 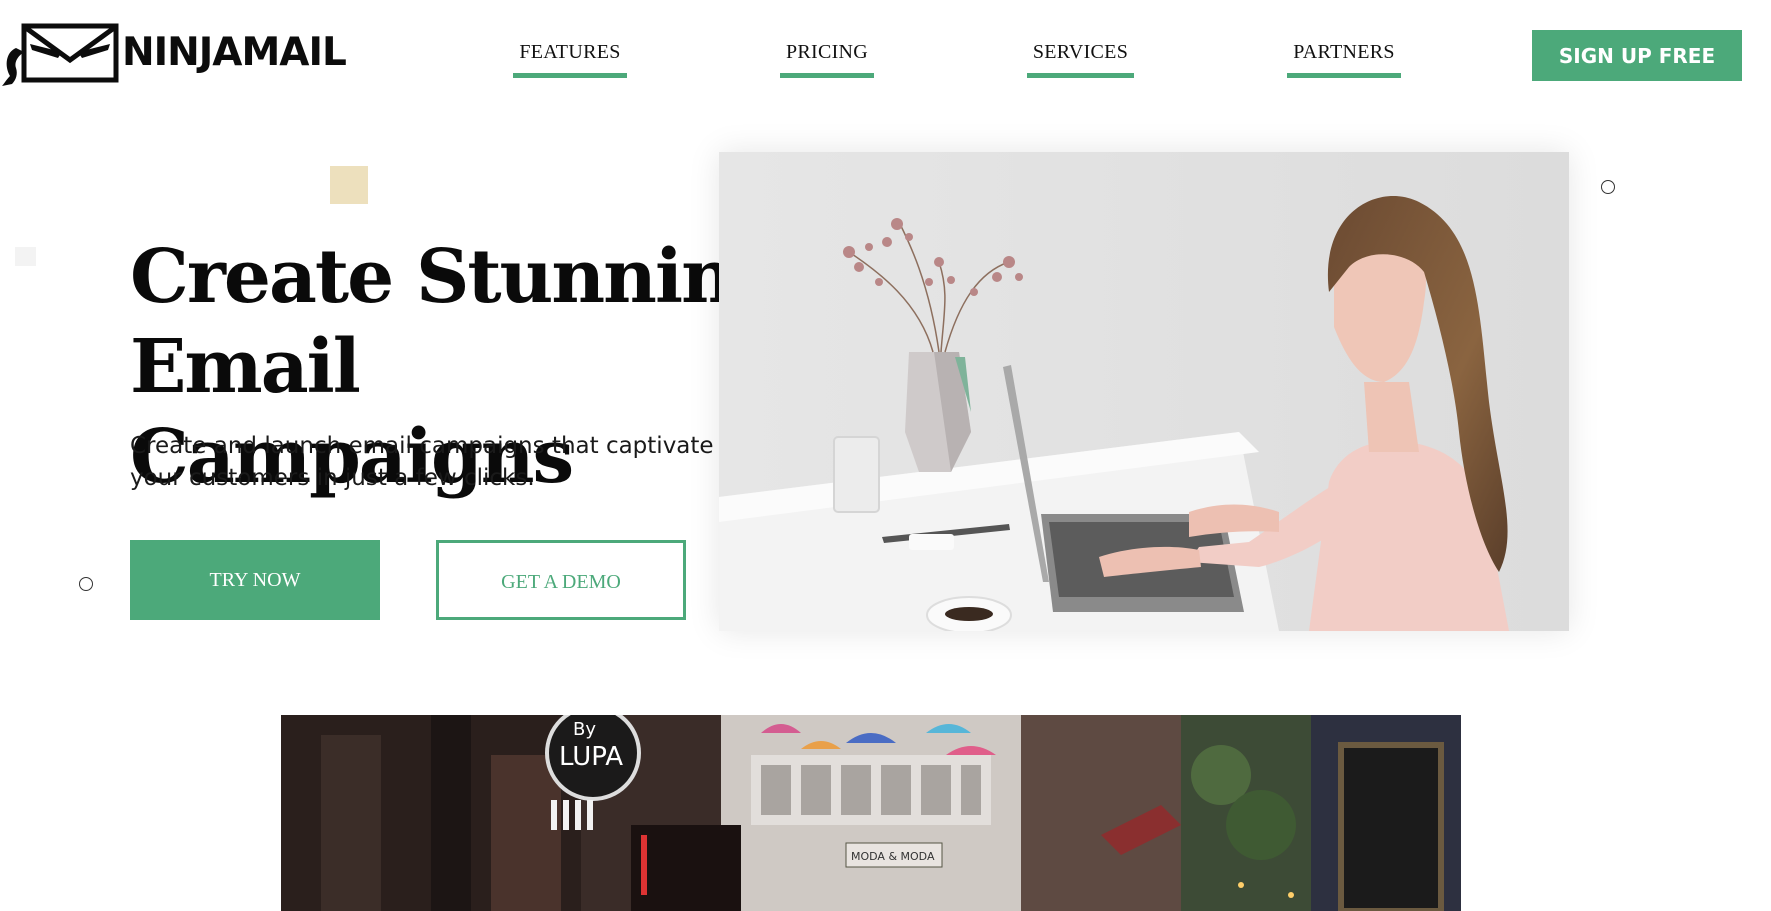 I want to click on sign-lupa: LUPA, so click(x=591, y=757).